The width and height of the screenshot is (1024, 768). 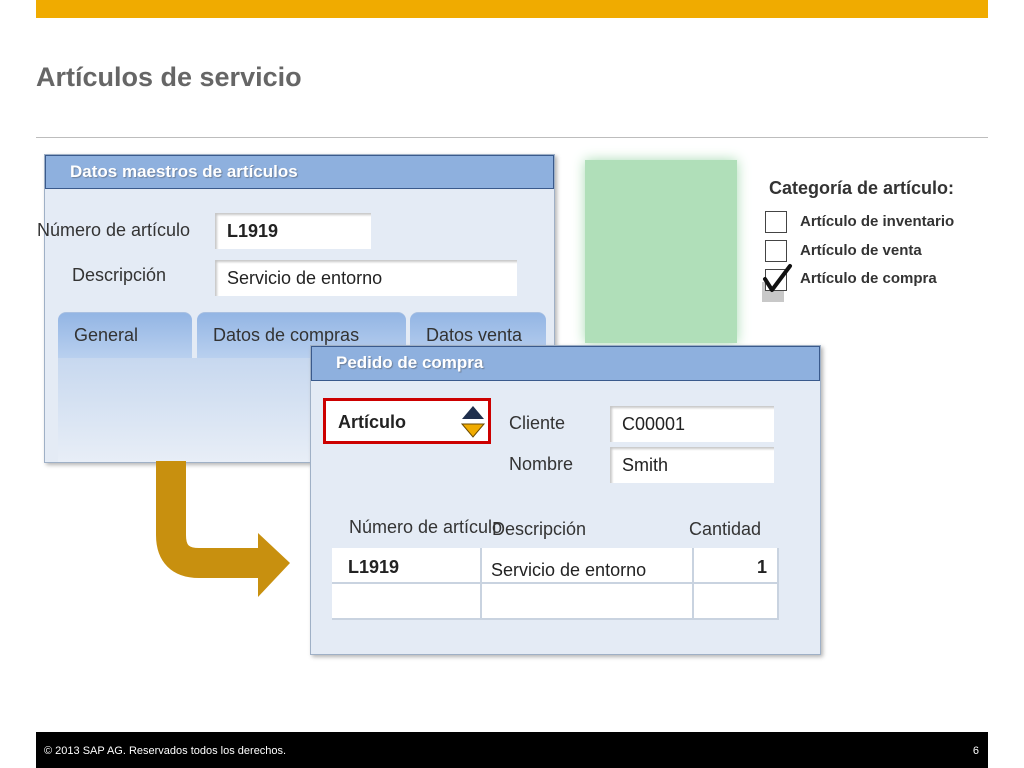 I want to click on name-field: Smith, so click(x=692, y=465).